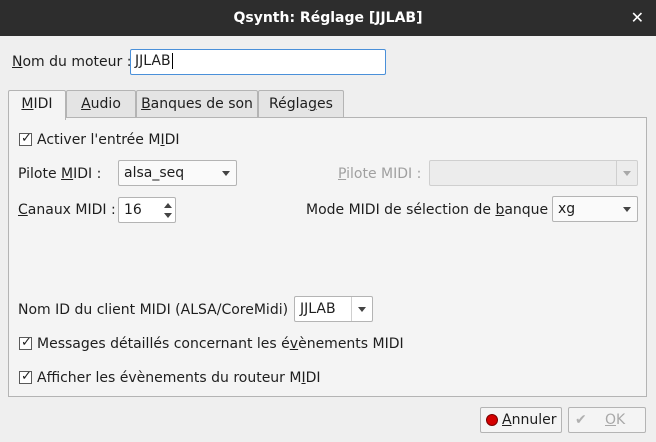  I want to click on bank-mode-label: Mode MIDI de sélection de banque :, so click(432, 210).